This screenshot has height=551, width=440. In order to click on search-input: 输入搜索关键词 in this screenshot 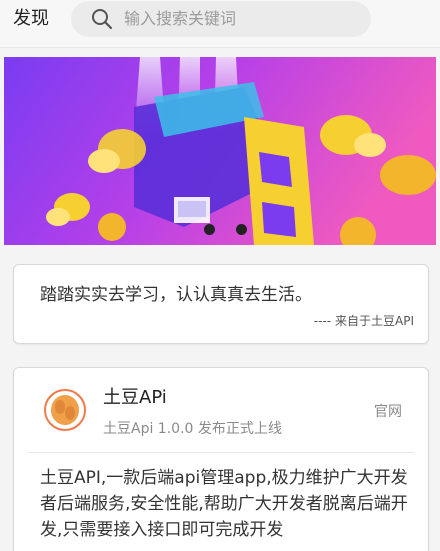, I will do `click(221, 19)`.